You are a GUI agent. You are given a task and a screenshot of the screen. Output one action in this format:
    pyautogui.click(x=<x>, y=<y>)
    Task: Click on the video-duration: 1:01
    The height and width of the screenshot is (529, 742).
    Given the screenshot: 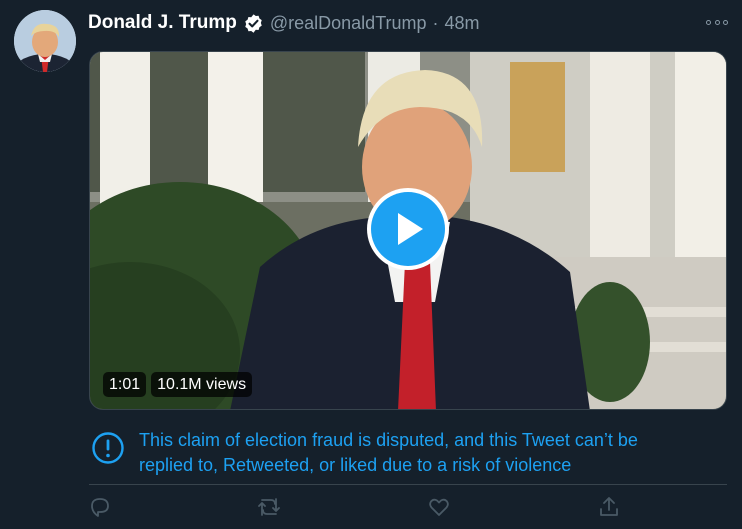 What is the action you would take?
    pyautogui.click(x=125, y=384)
    